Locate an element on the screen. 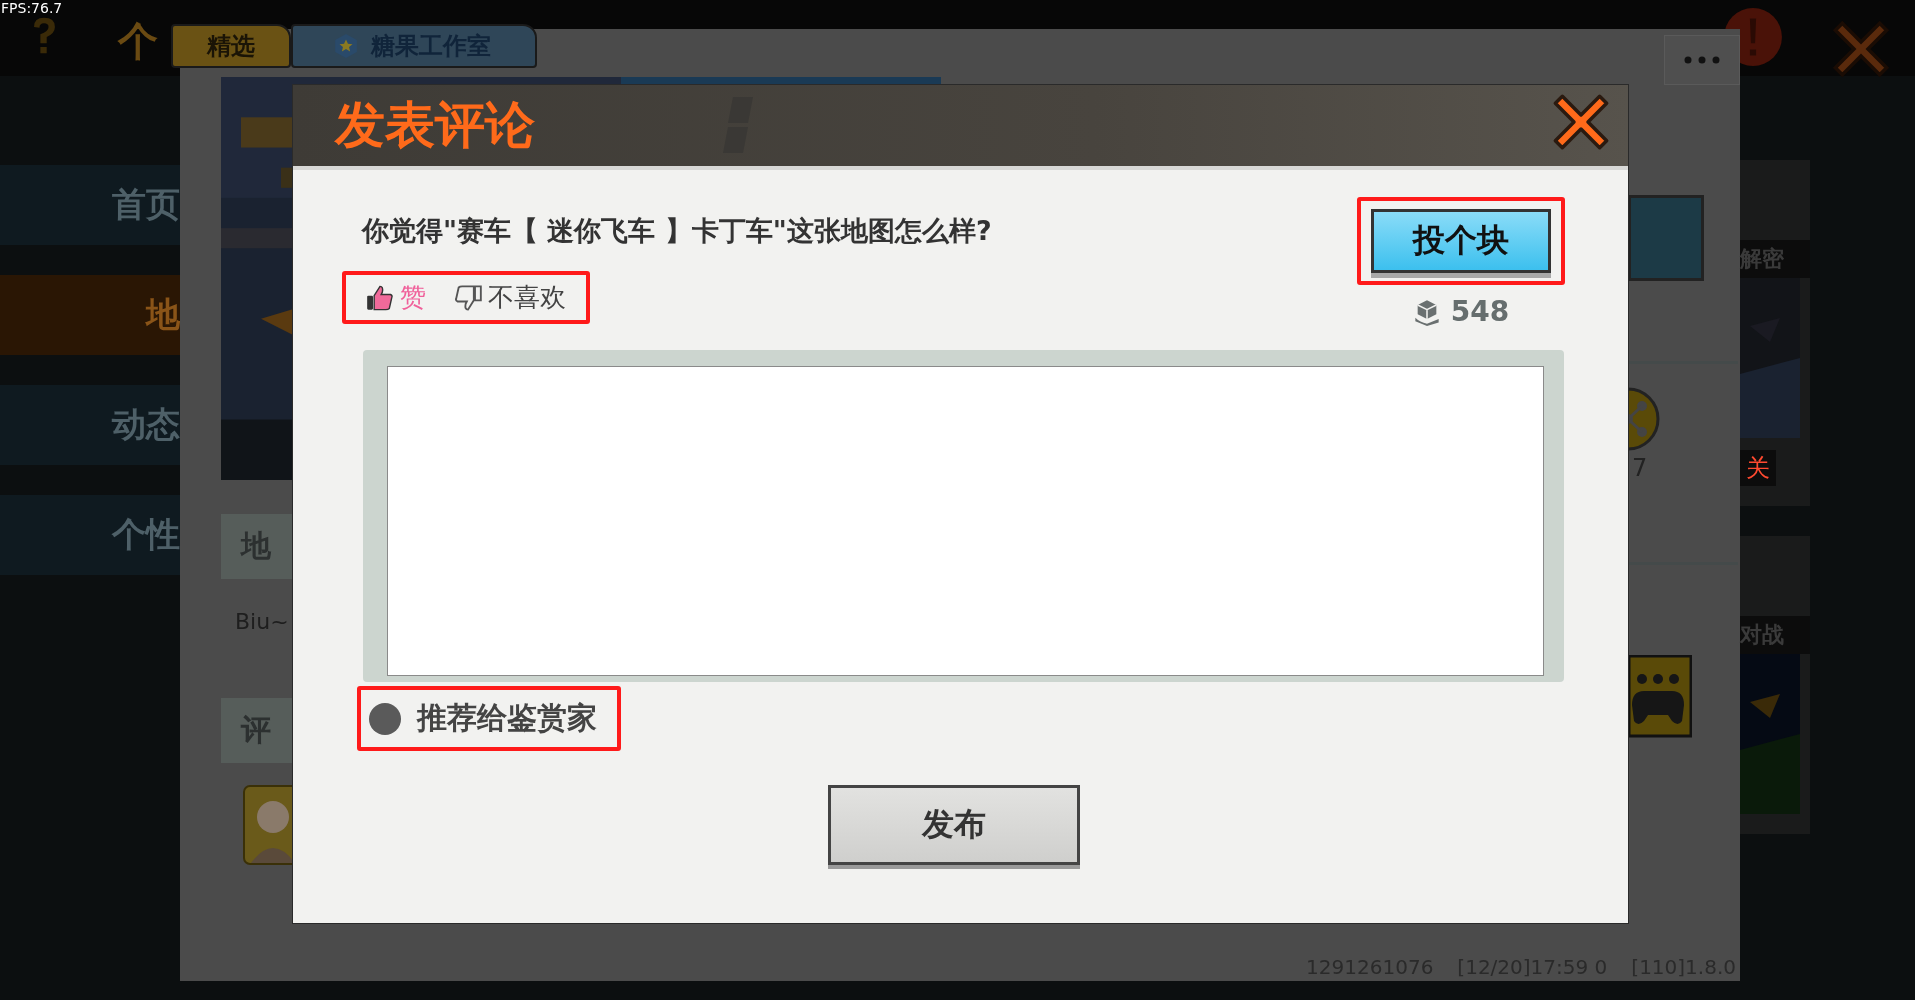  more-icon is located at coordinates (1702, 60).